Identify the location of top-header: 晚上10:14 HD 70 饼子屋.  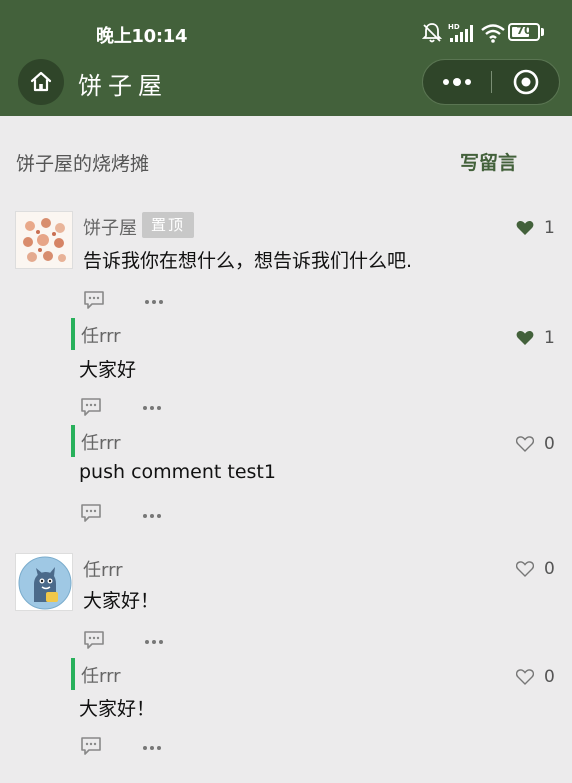
(286, 58).